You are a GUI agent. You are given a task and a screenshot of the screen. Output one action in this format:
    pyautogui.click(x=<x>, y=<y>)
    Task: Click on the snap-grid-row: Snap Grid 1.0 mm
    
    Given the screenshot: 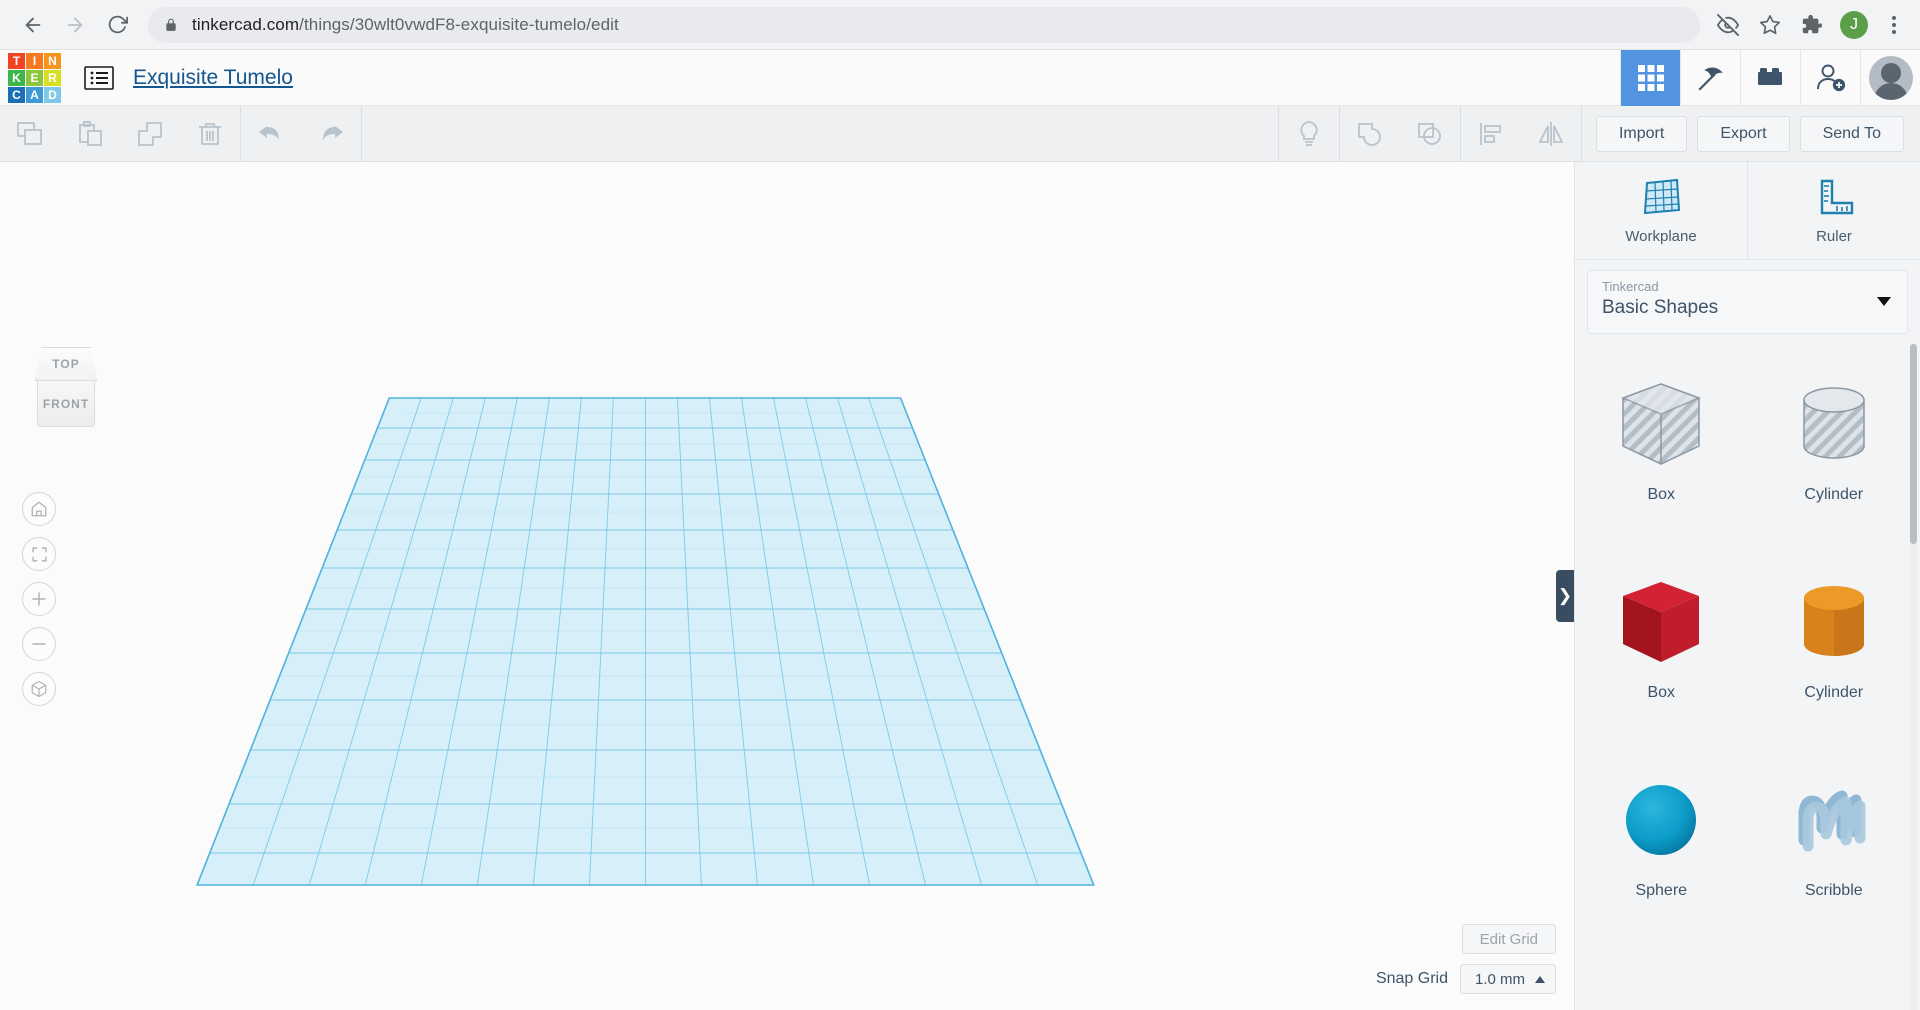 What is the action you would take?
    pyautogui.click(x=1466, y=979)
    